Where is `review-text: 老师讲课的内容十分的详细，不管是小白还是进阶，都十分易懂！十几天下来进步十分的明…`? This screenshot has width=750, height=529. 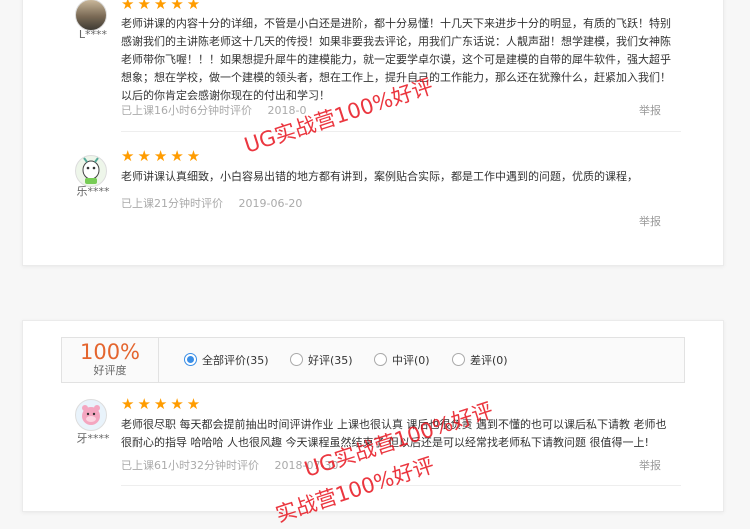 review-text: 老师讲课的内容十分的详细，不管是小白还是进阶，都十分易懂！十几天下来进步十分的明… is located at coordinates (396, 59).